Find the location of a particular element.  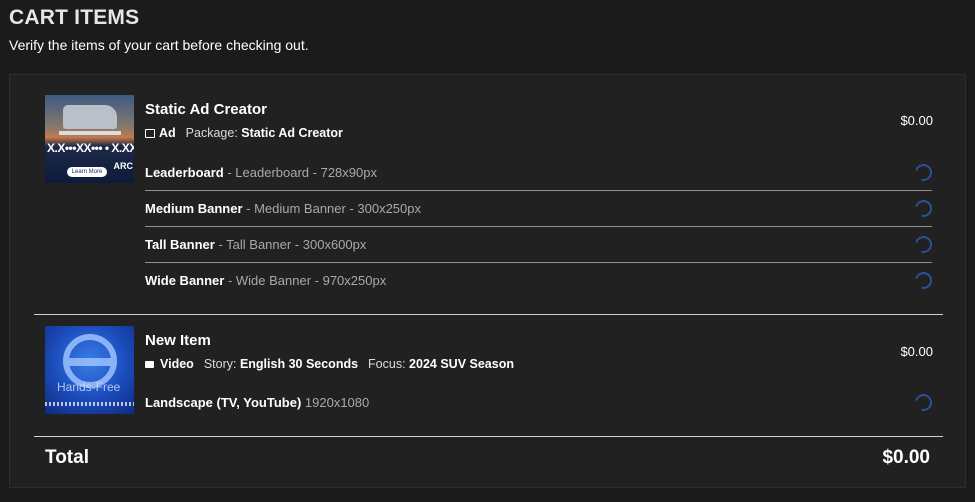

total-label: Total is located at coordinates (67, 457).